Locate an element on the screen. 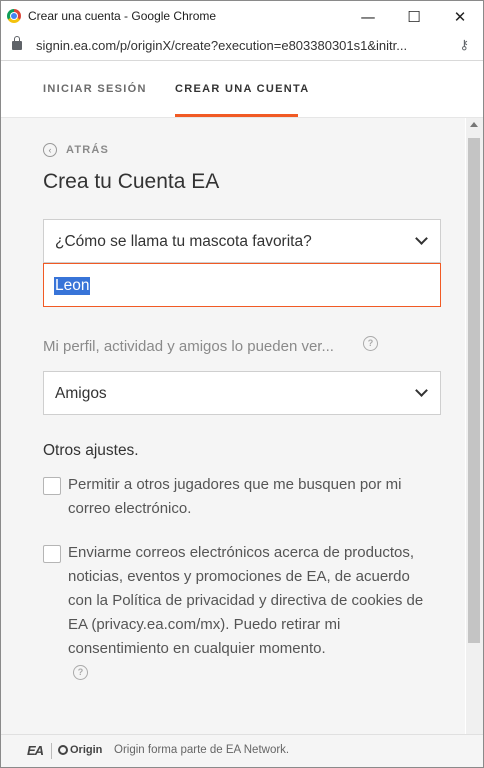  page-title: Crea tu Cuenta EA is located at coordinates (131, 181).